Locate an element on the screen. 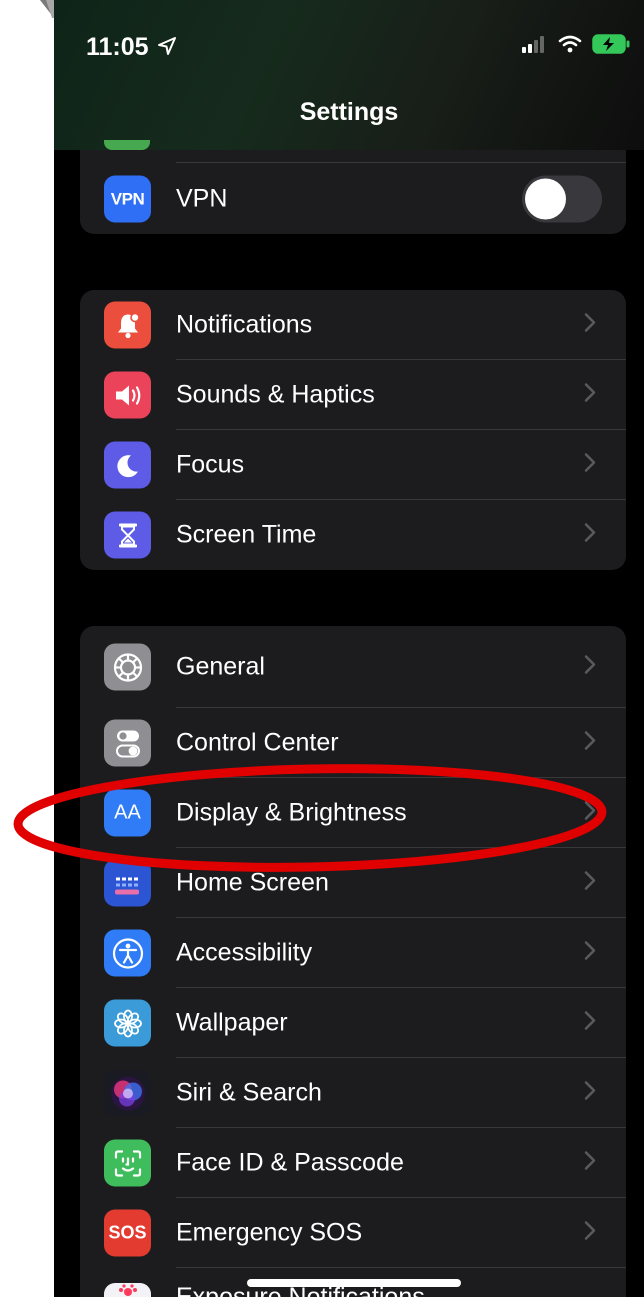 The image size is (644, 1297). scrolled-icon-sliver is located at coordinates (127, 145).